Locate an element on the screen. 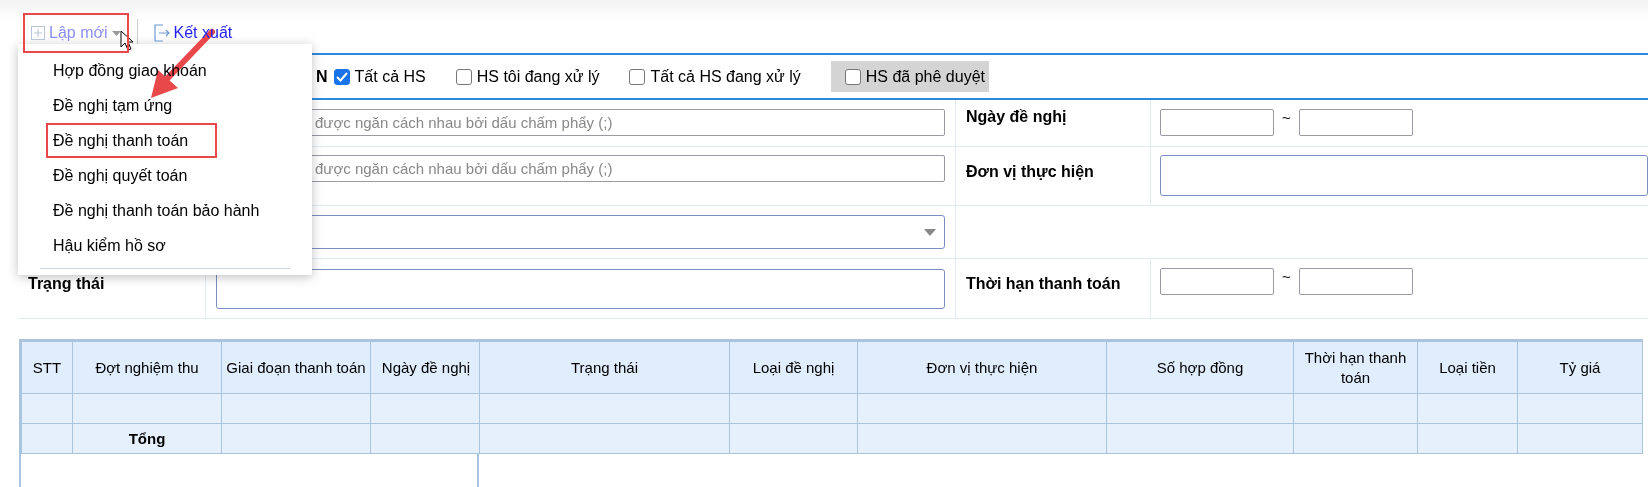 The height and width of the screenshot is (487, 1648). column-header: Tỷ giá is located at coordinates (1580, 367).